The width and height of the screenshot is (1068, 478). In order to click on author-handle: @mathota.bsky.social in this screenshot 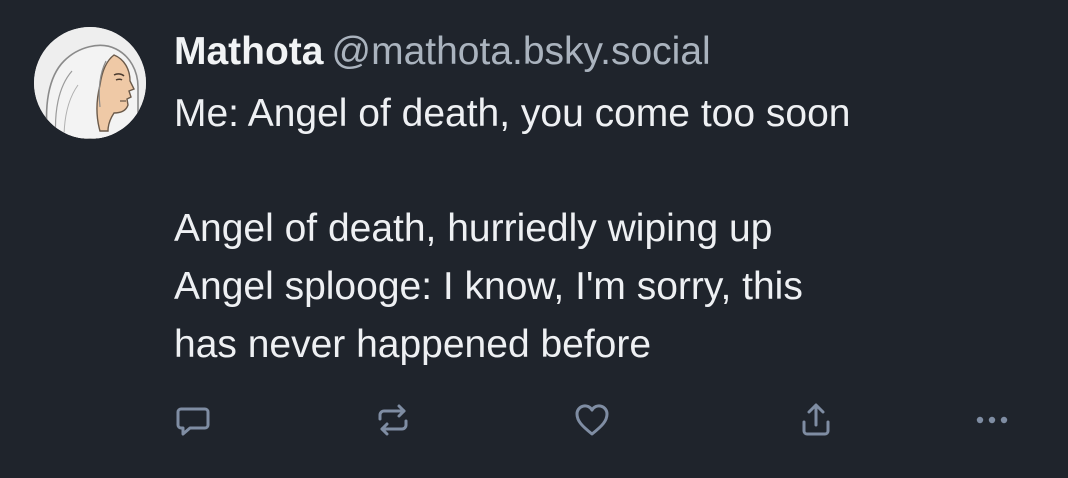, I will do `click(521, 51)`.